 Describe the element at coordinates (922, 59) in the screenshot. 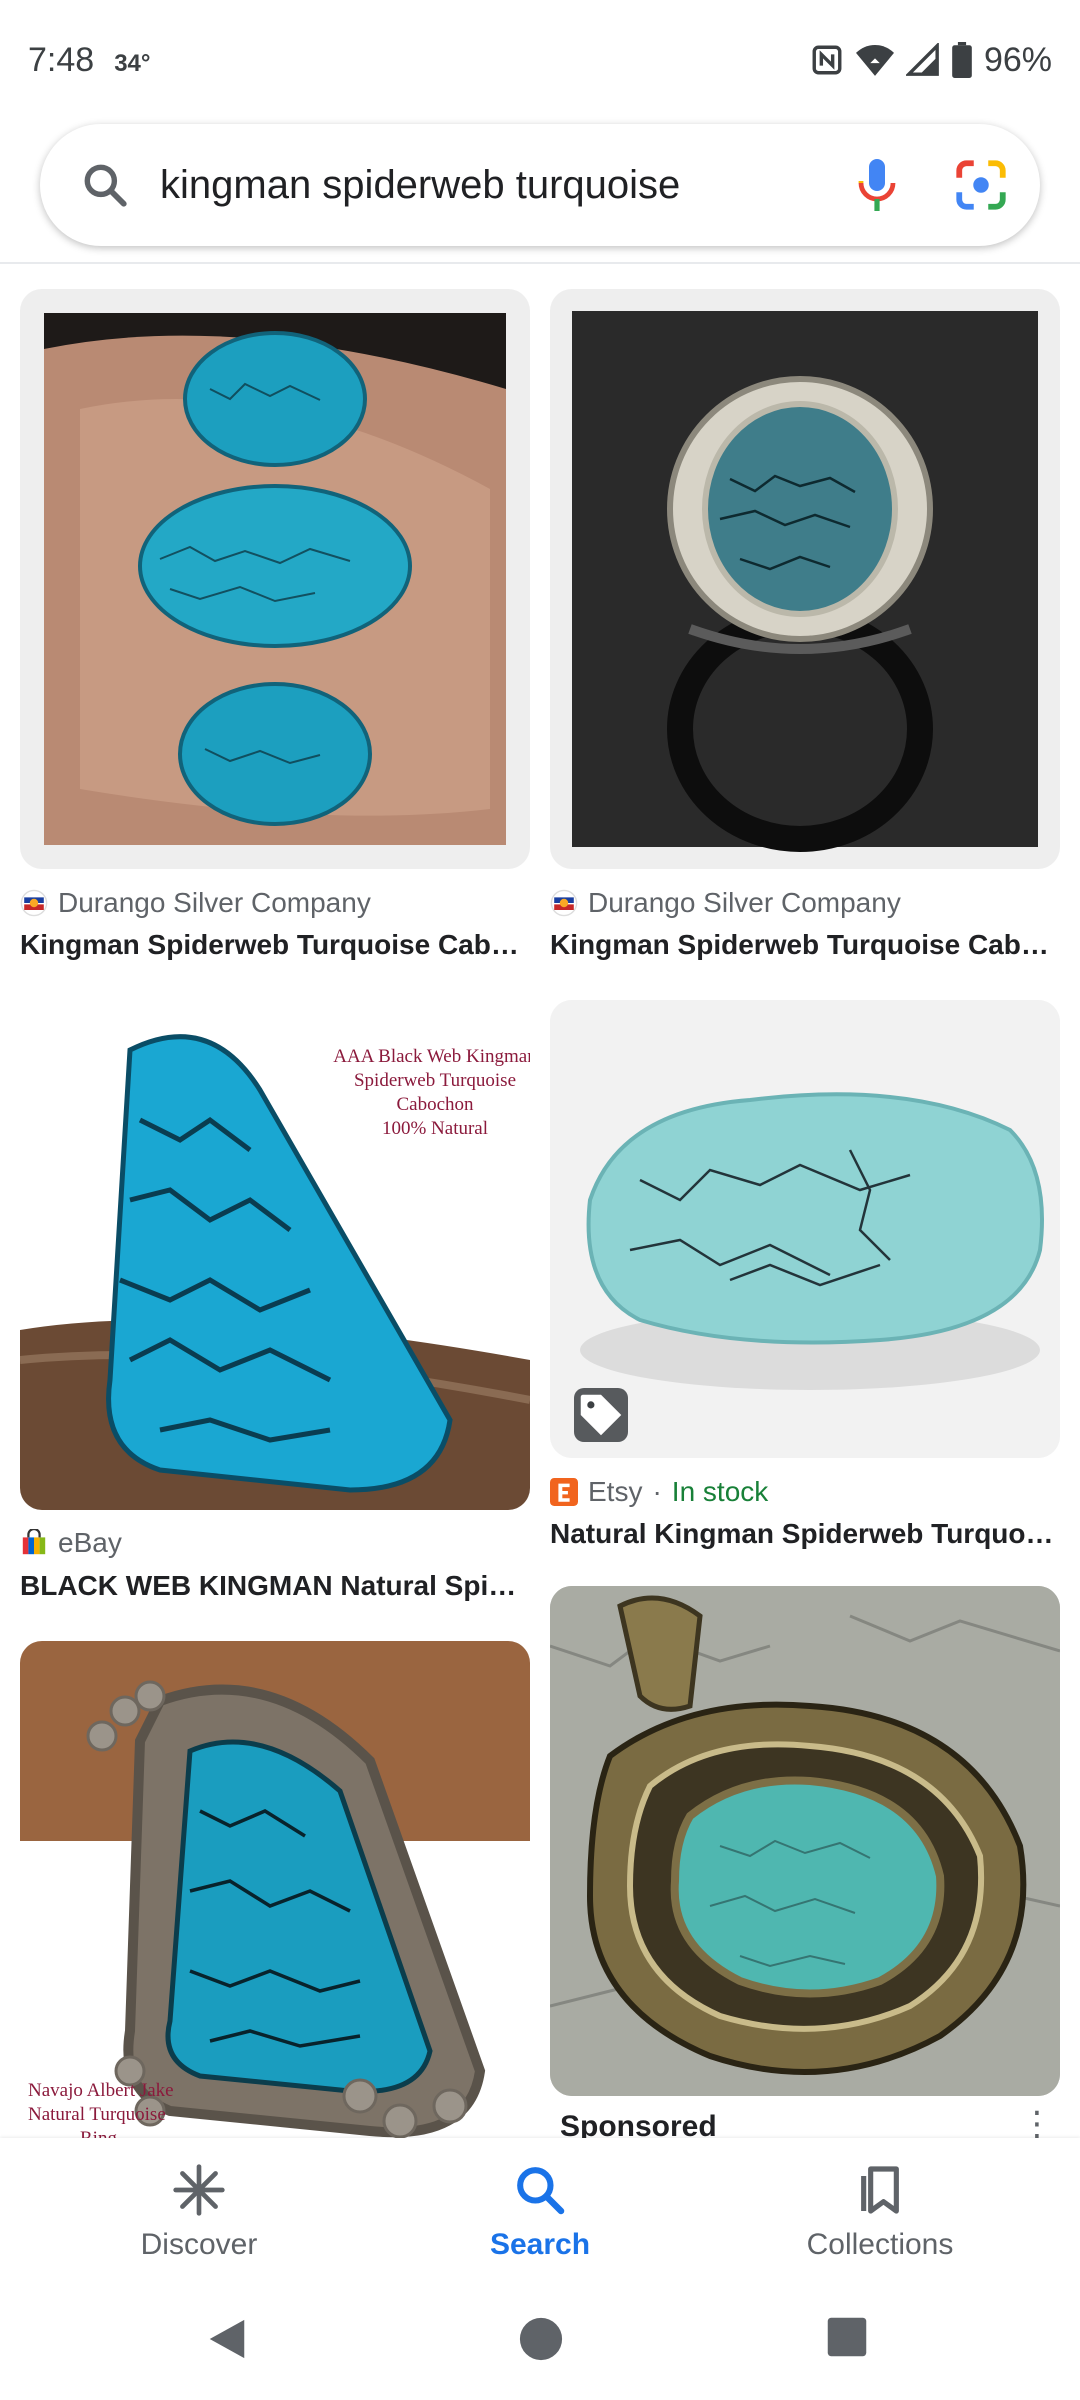

I see `signal-icon` at that location.